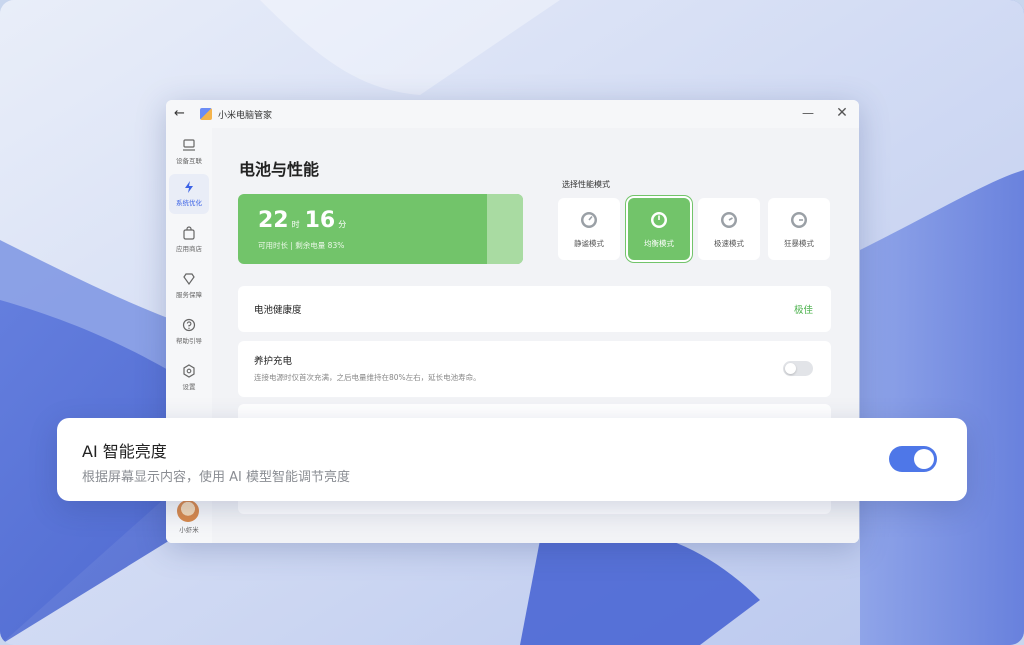 The width and height of the screenshot is (1024, 645). I want to click on care-charge-row: 养护充电 连接电源时仅首次充满，之后电量维持在80%左右，延长电池寿命。, so click(534, 369).